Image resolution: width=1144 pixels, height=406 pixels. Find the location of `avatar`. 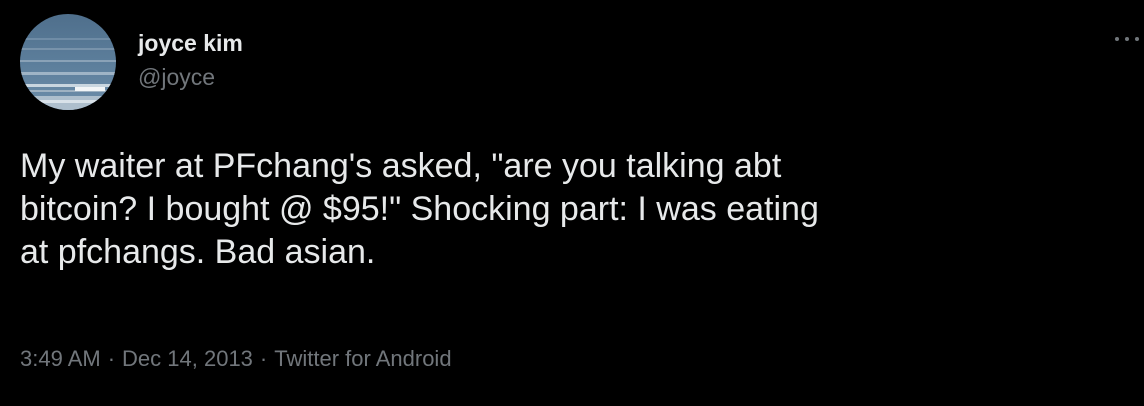

avatar is located at coordinates (68, 62).